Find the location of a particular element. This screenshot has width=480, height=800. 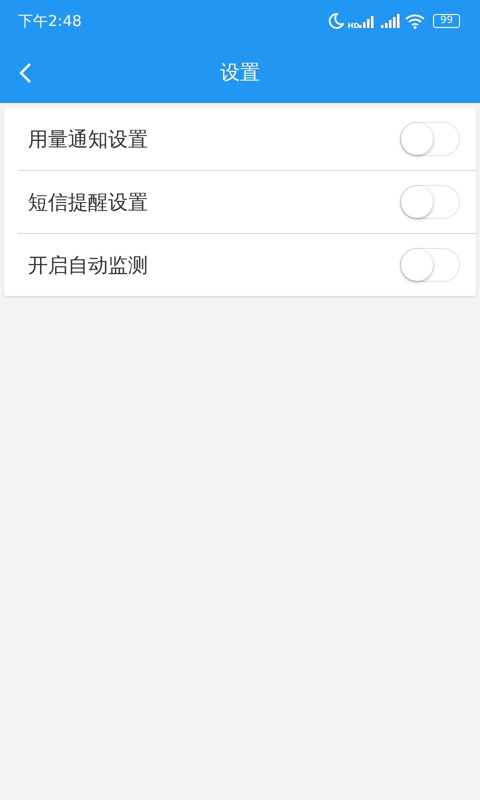

wifi-icon is located at coordinates (415, 21).